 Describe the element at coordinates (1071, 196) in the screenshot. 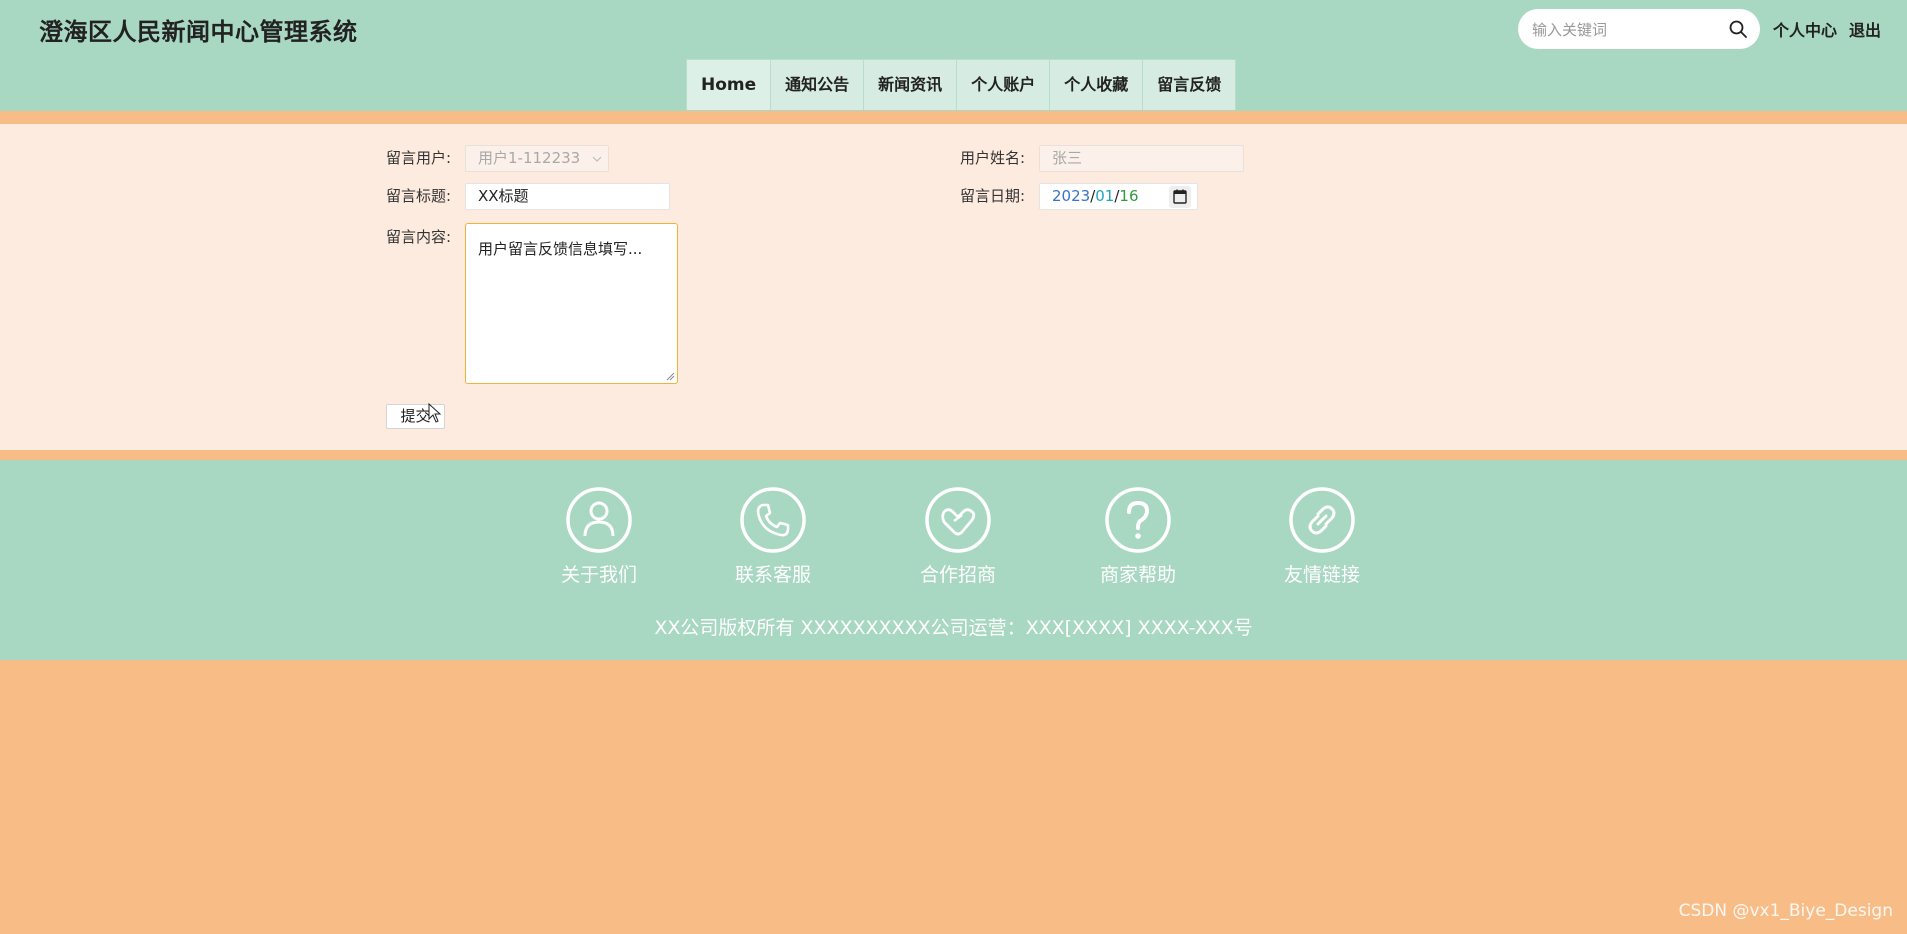

I see `date-year: 2023` at that location.